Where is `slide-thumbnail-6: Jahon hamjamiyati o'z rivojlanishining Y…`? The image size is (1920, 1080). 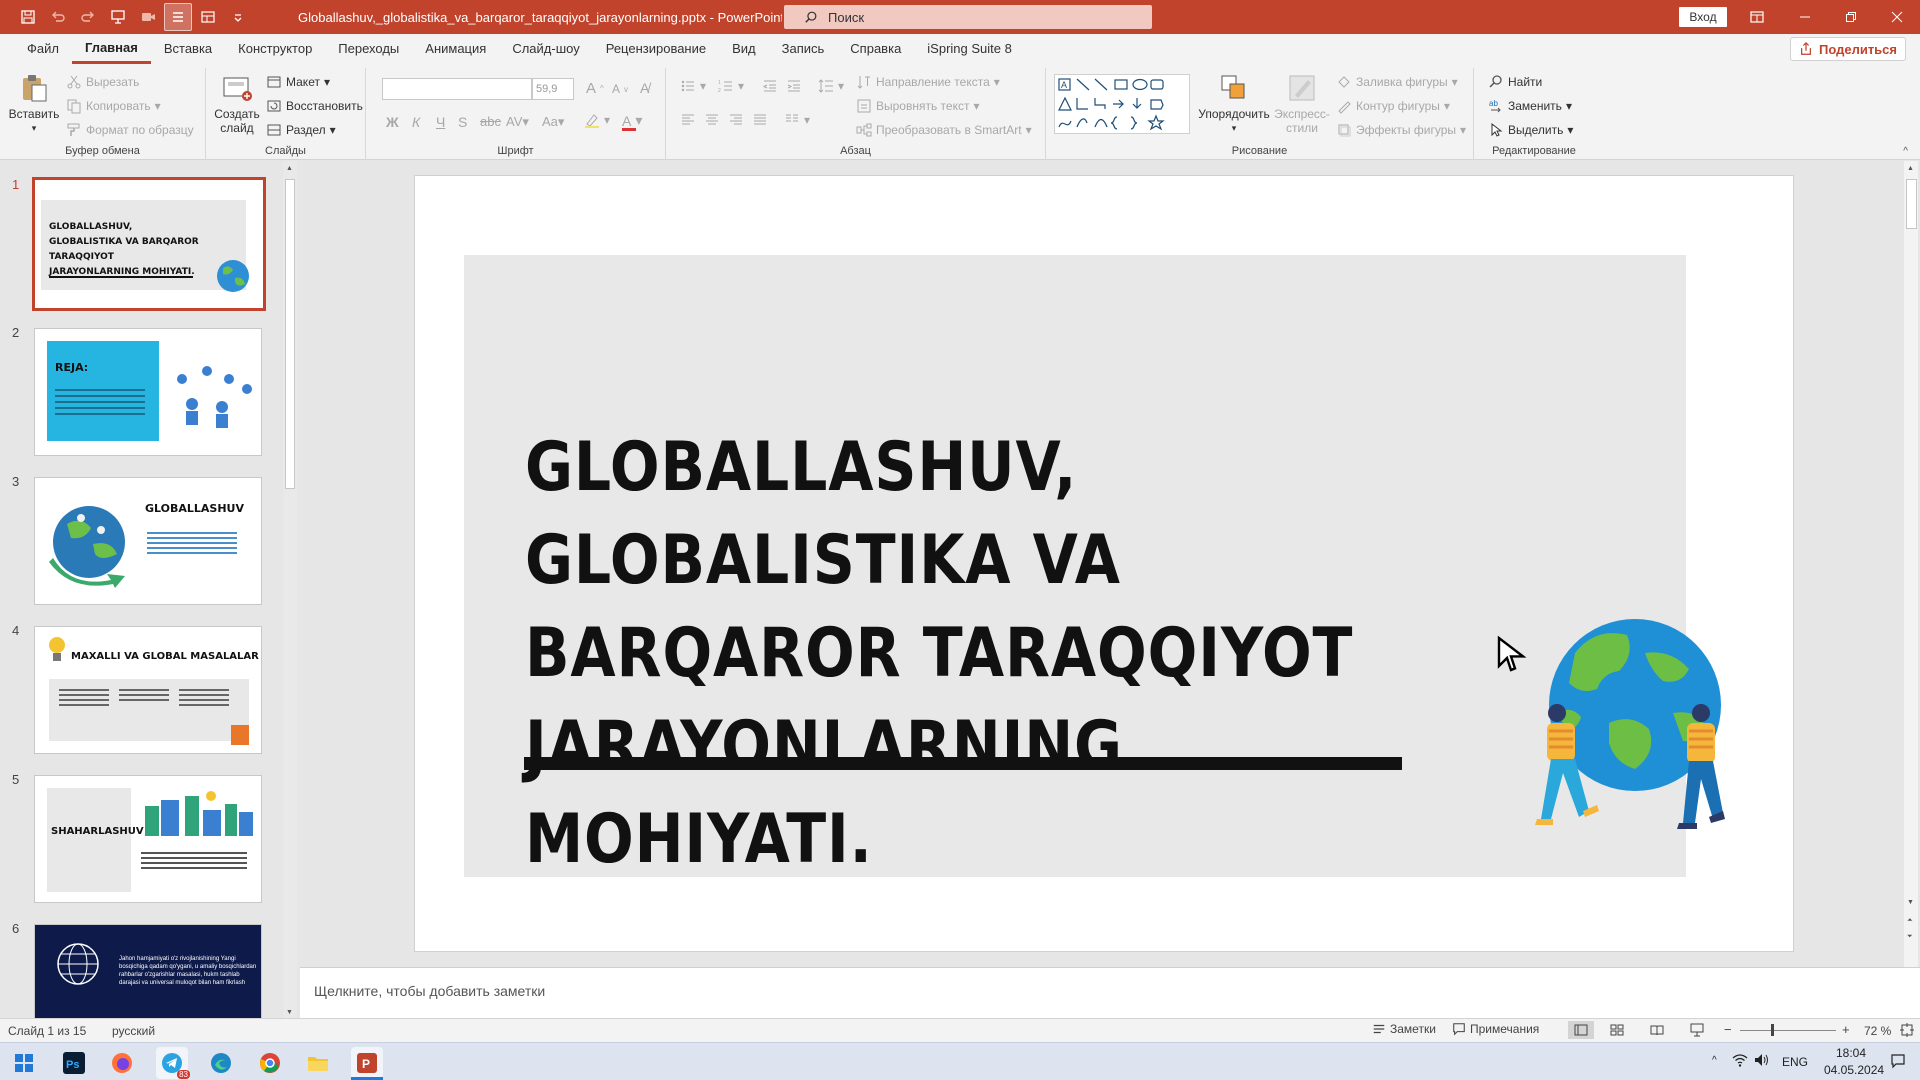 slide-thumbnail-6: Jahon hamjamiyati o'z rivojlanishining Y… is located at coordinates (148, 971).